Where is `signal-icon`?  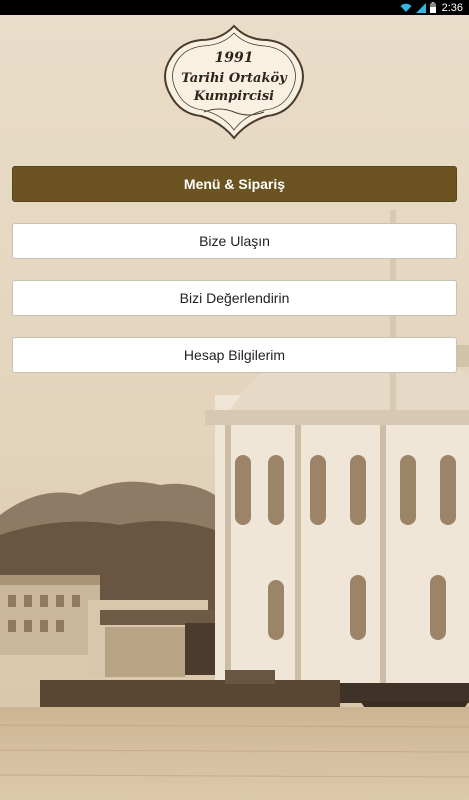 signal-icon is located at coordinates (420, 7).